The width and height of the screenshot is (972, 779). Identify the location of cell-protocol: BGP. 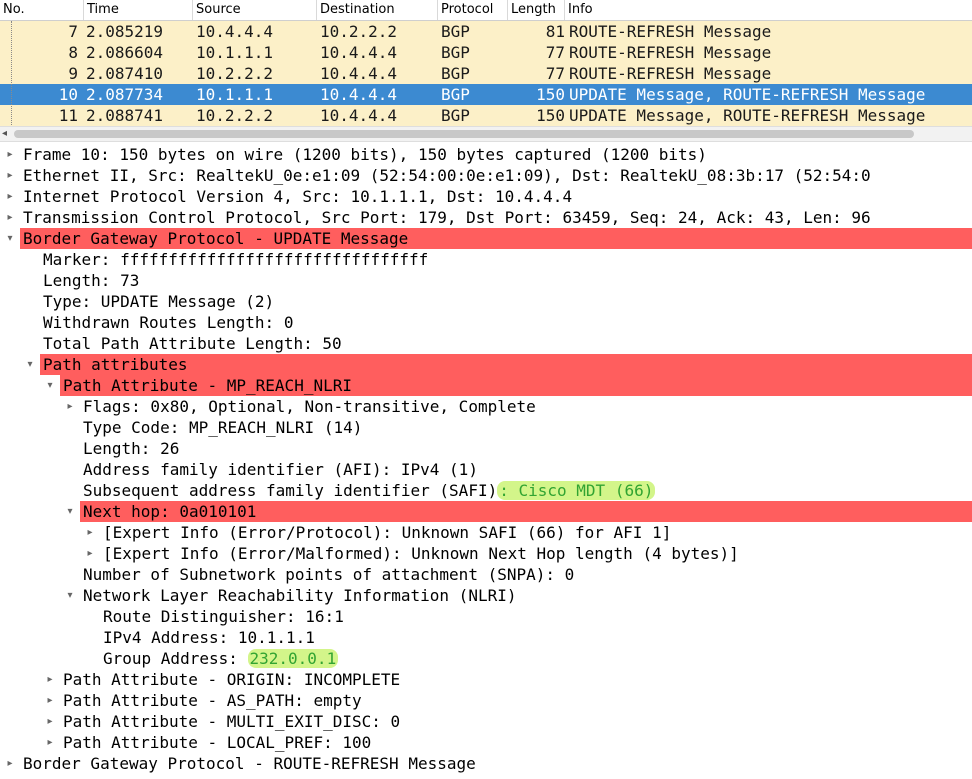
(455, 94).